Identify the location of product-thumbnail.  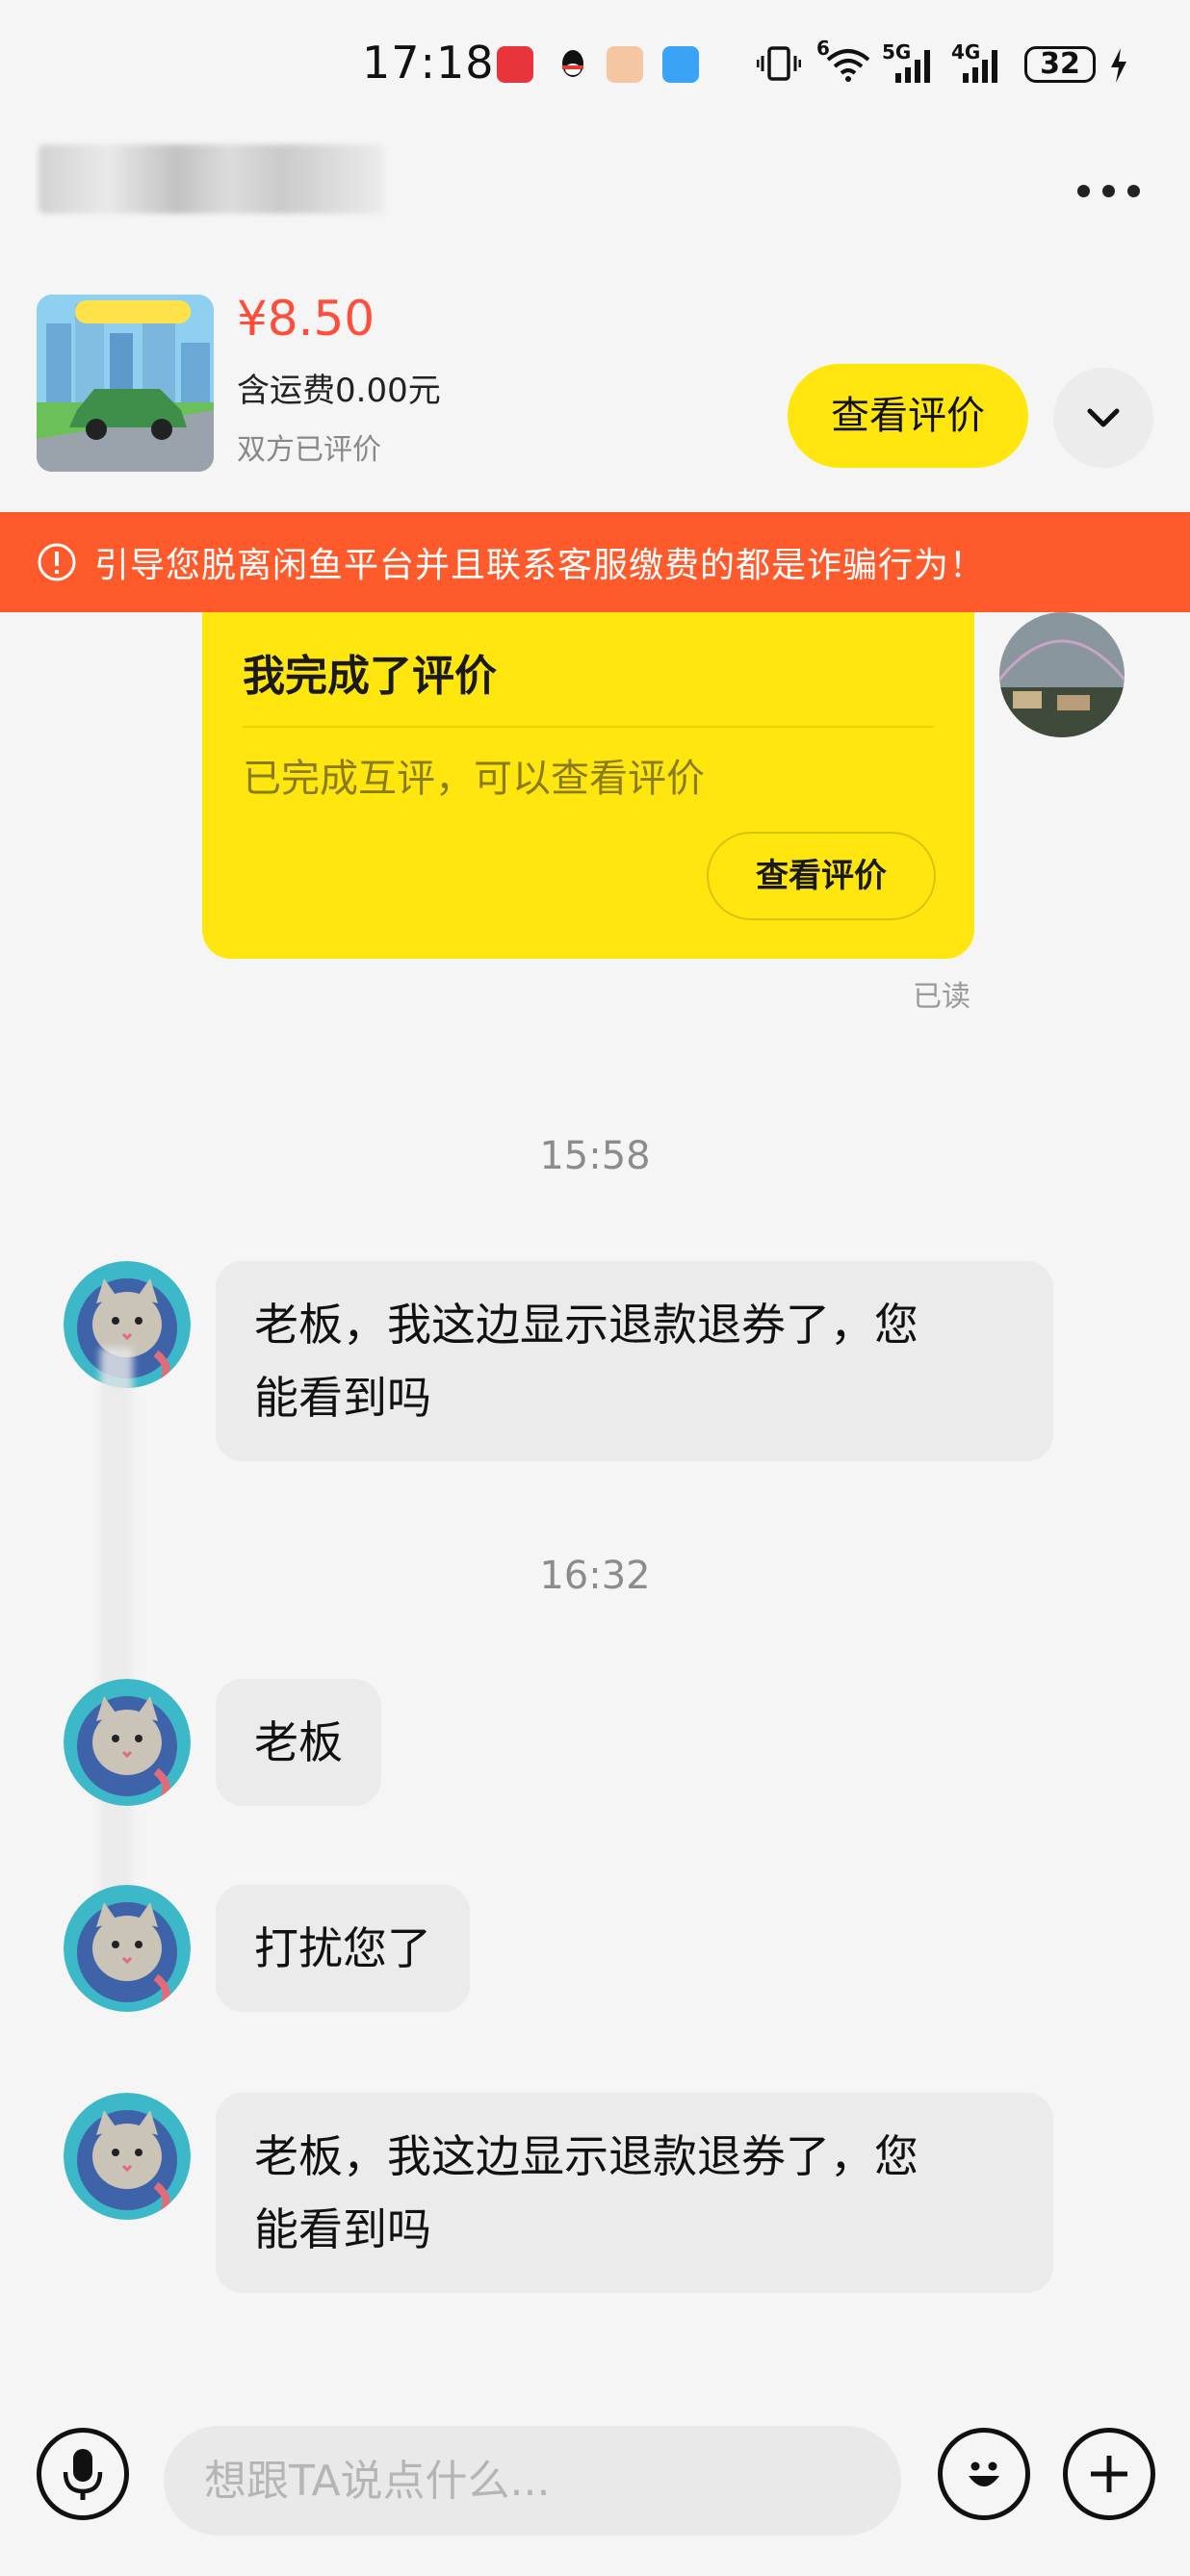
(126, 384).